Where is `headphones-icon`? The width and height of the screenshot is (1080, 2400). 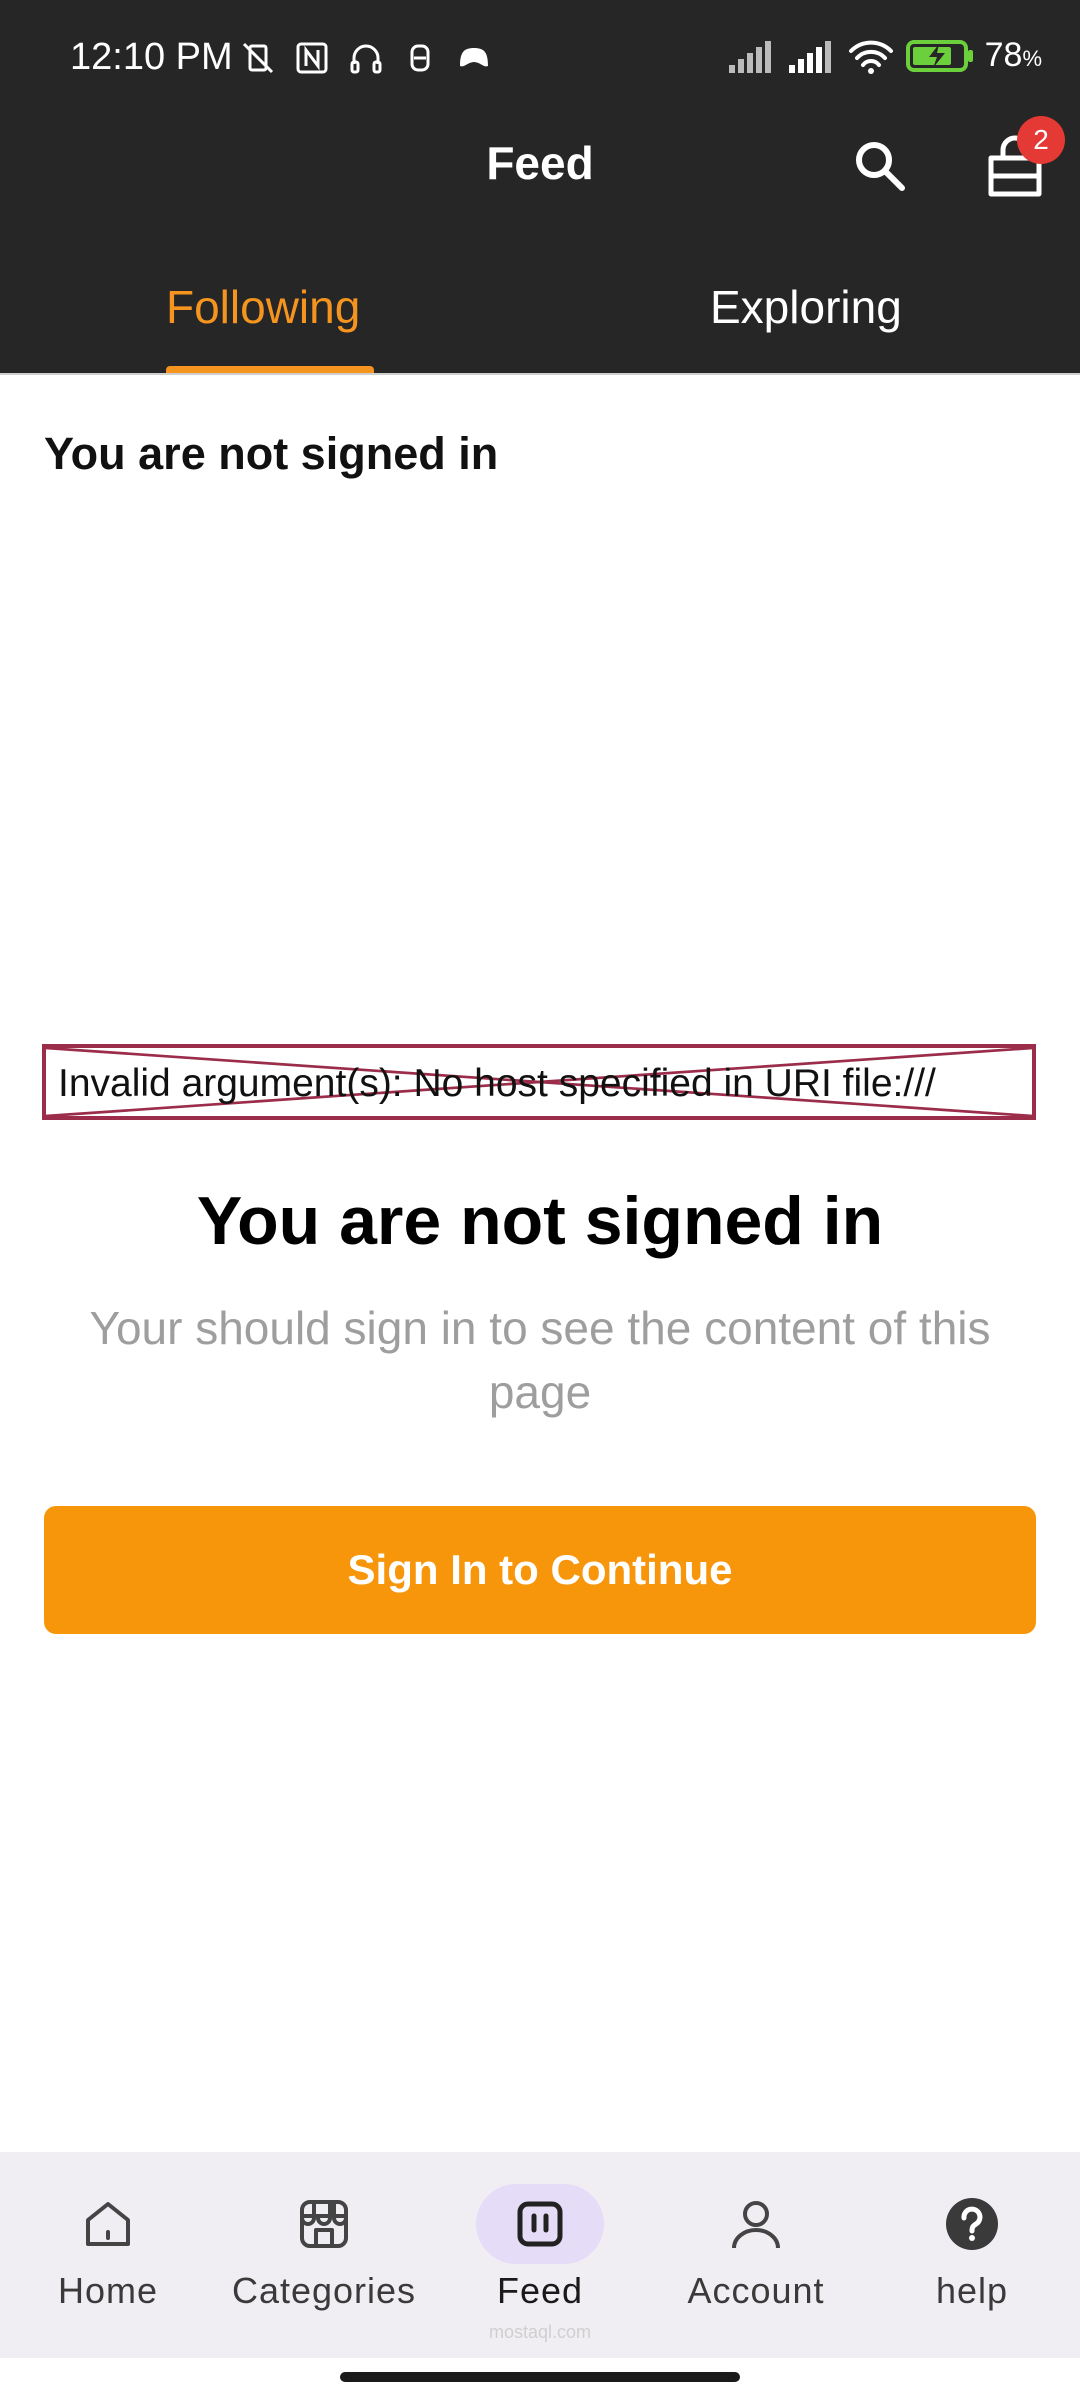
headphones-icon is located at coordinates (366, 59).